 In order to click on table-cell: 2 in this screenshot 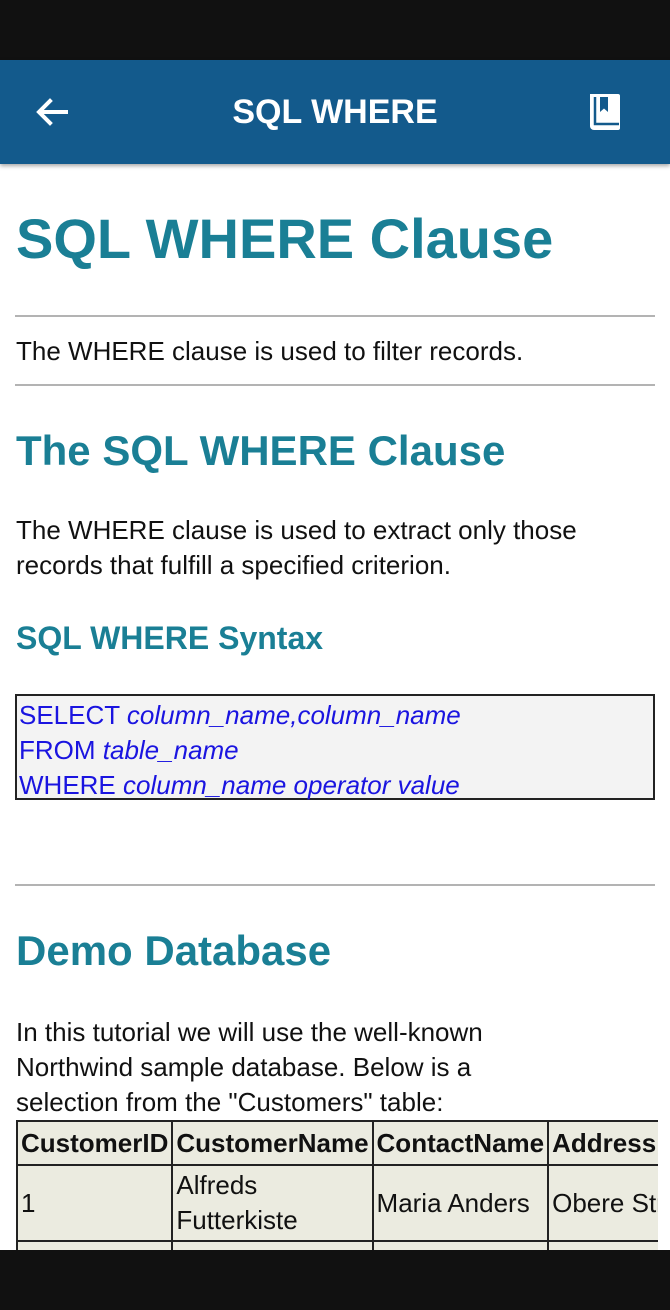, I will do `click(95, 1245)`.